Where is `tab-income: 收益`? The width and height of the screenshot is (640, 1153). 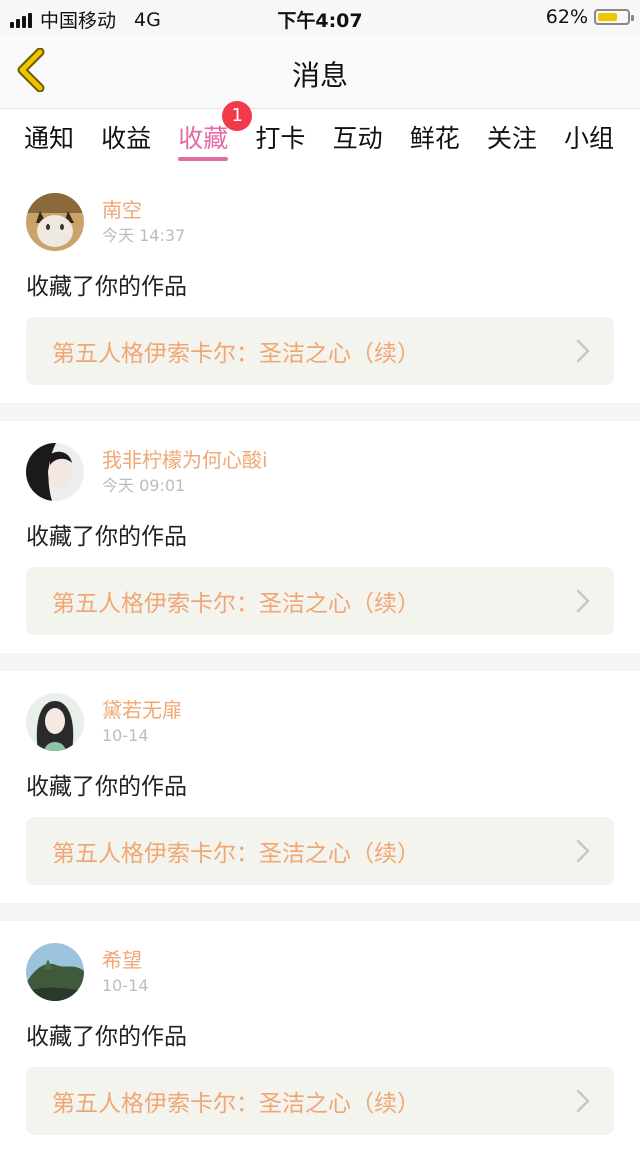
tab-income: 收益 is located at coordinates (126, 140).